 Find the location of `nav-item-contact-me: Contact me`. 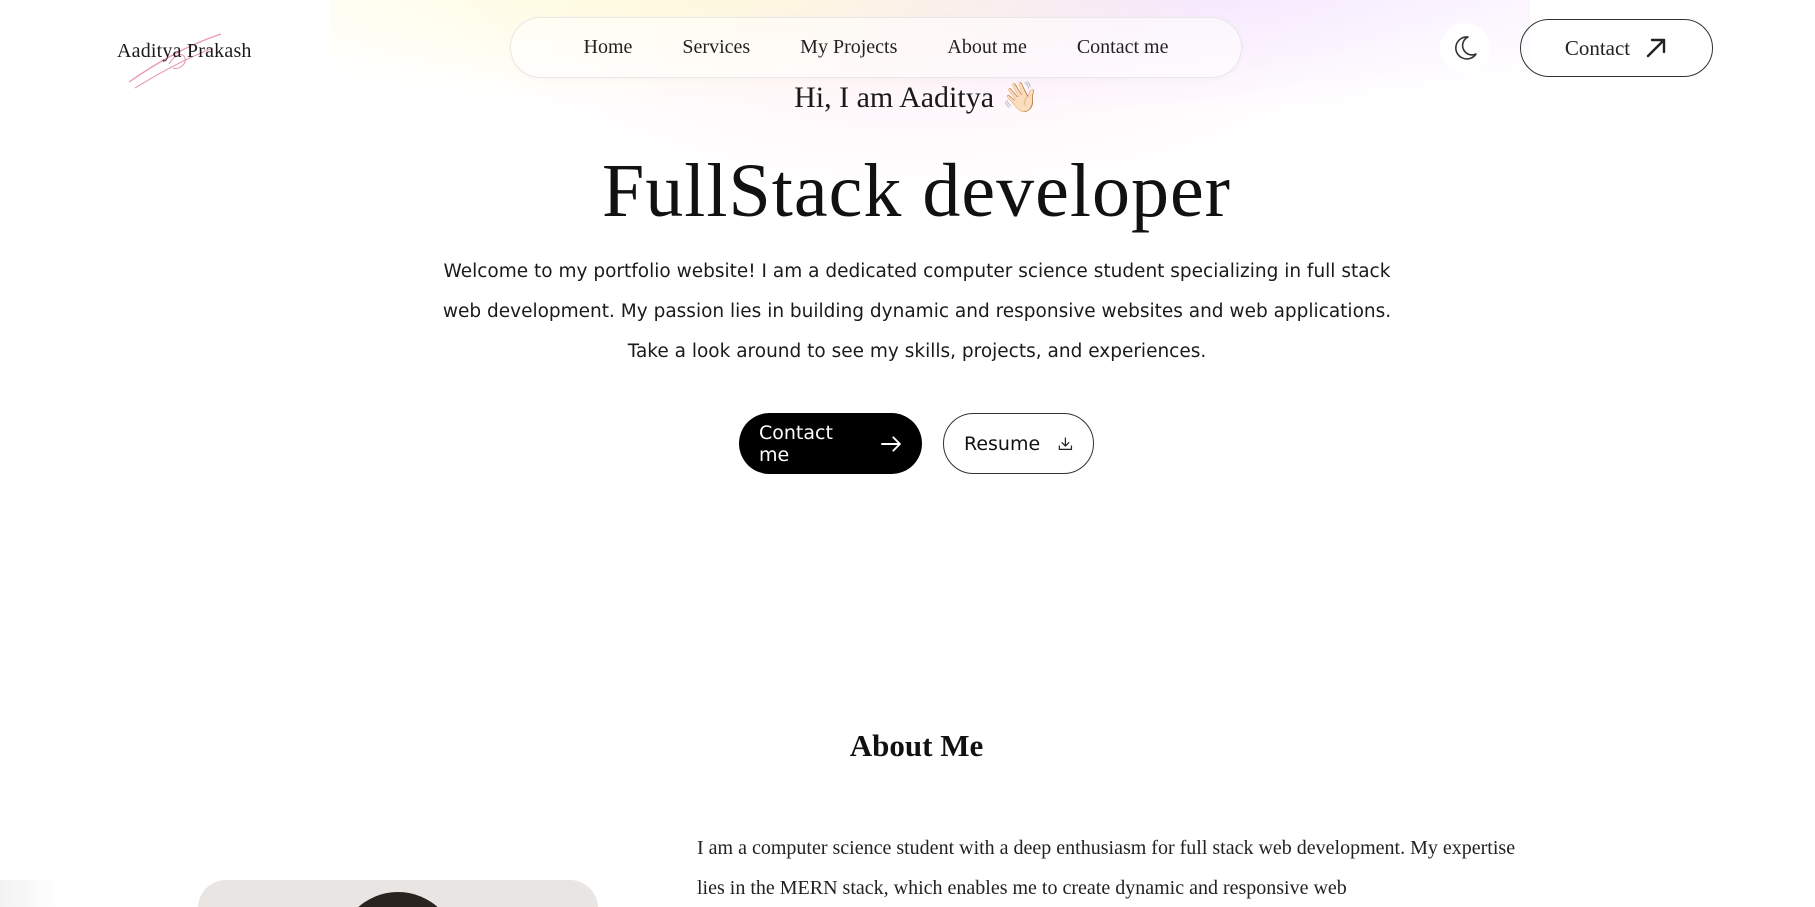

nav-item-contact-me: Contact me is located at coordinates (1123, 47).